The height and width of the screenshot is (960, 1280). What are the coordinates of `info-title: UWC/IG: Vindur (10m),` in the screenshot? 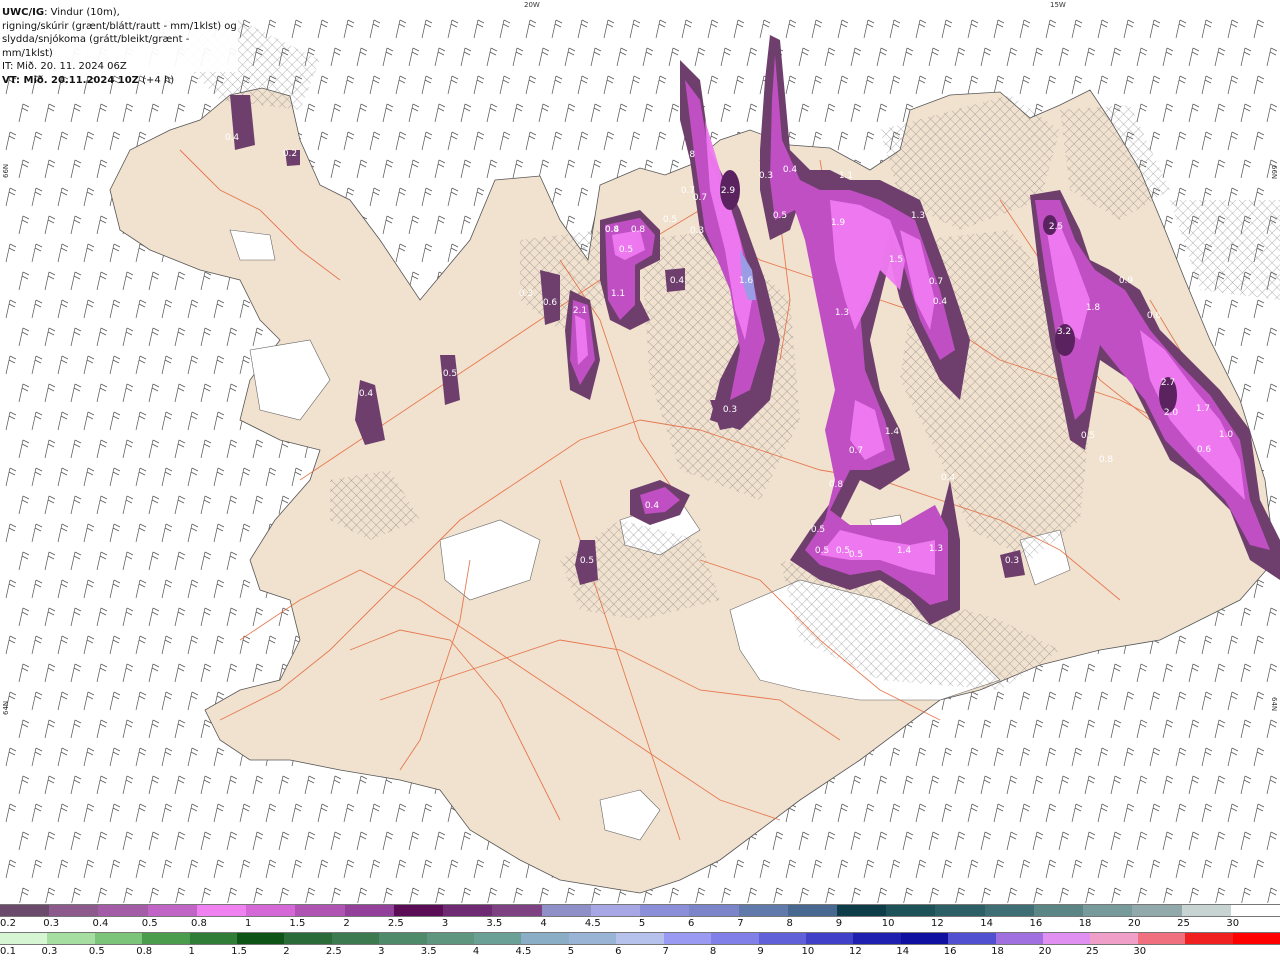 It's located at (120, 13).